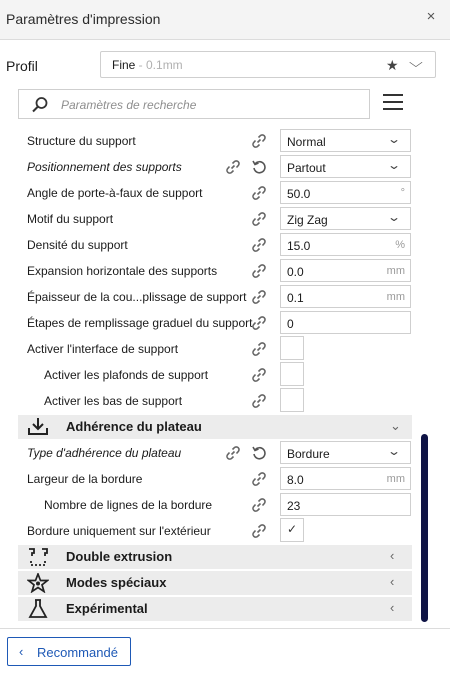  I want to click on category-dual-extrusion: Double extrusion ‹, so click(215, 557).